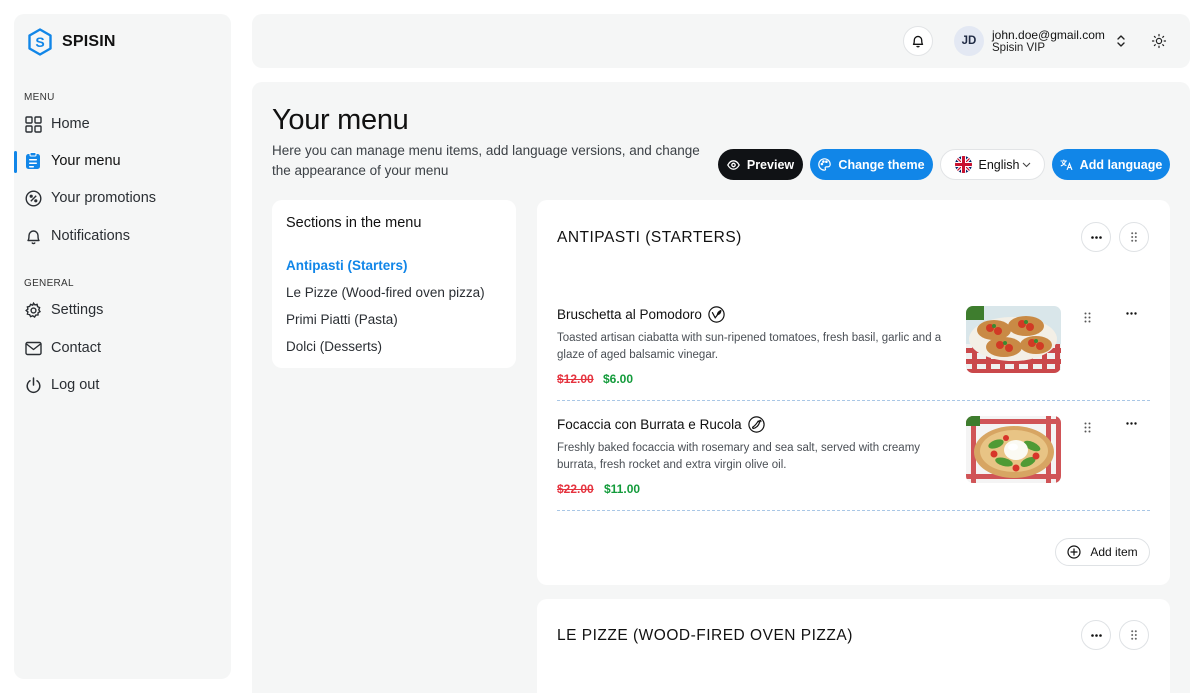  Describe the element at coordinates (575, 489) in the screenshot. I see `item-old-price: $22.00` at that location.